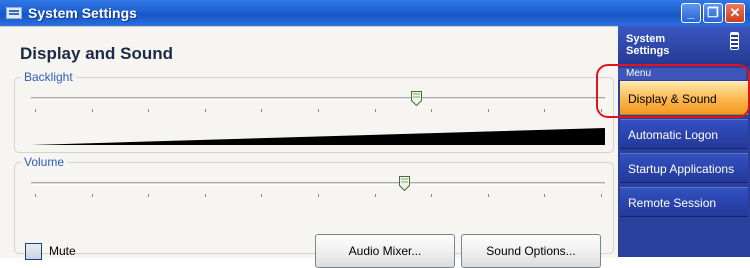 The image size is (750, 268). What do you see at coordinates (33, 251) in the screenshot?
I see `mute-checkbox` at bounding box center [33, 251].